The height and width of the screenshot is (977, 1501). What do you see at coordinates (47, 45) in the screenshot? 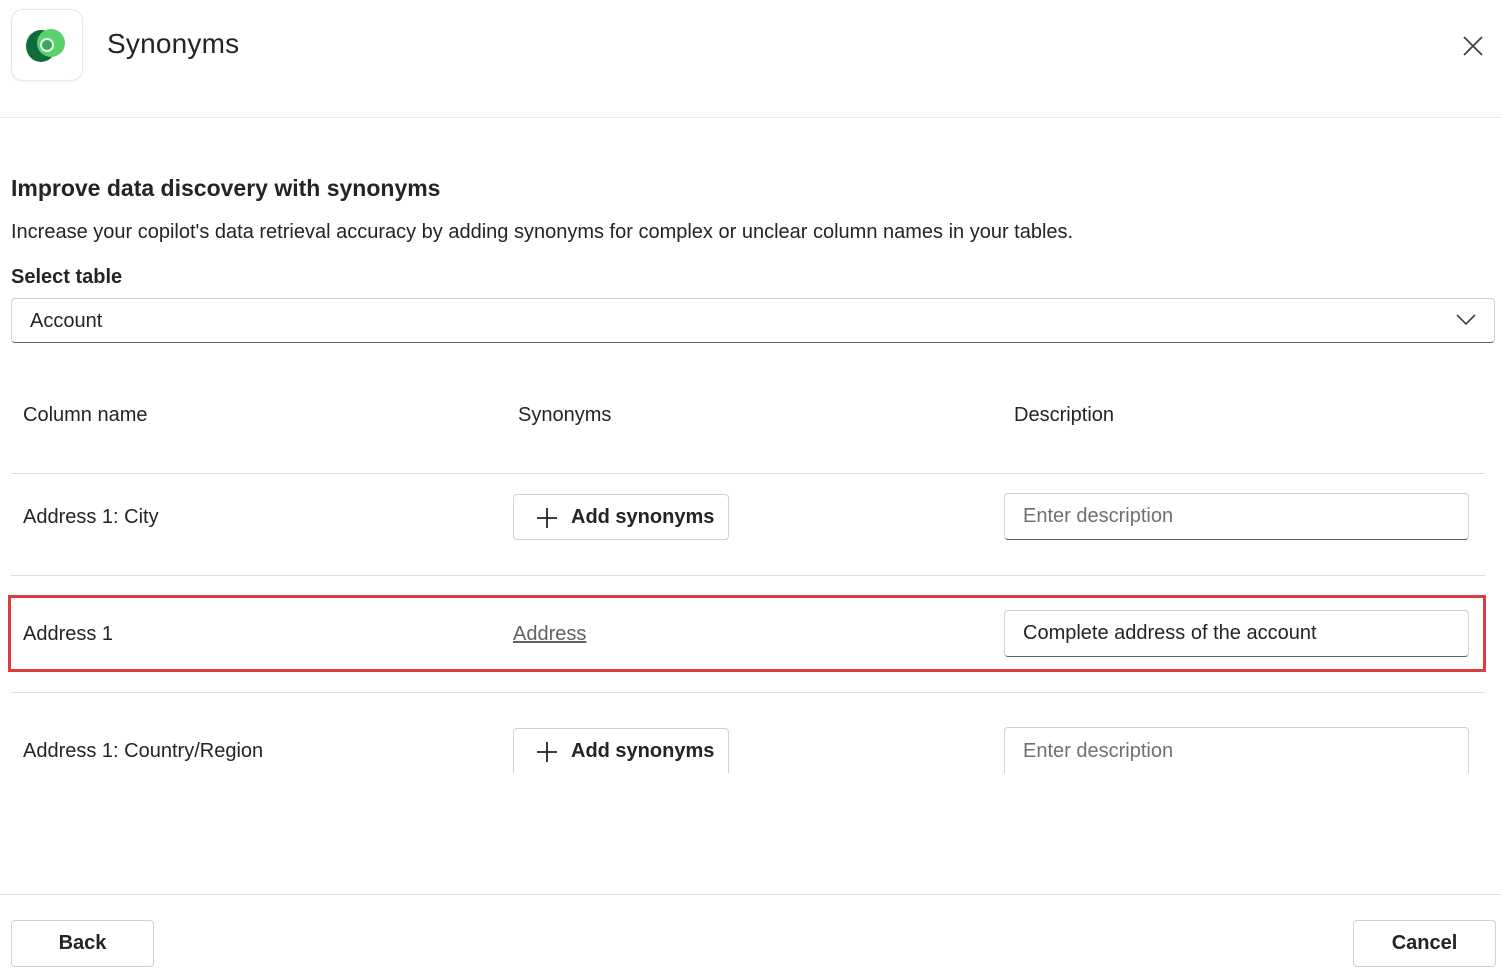
I see `app-logo-icon` at bounding box center [47, 45].